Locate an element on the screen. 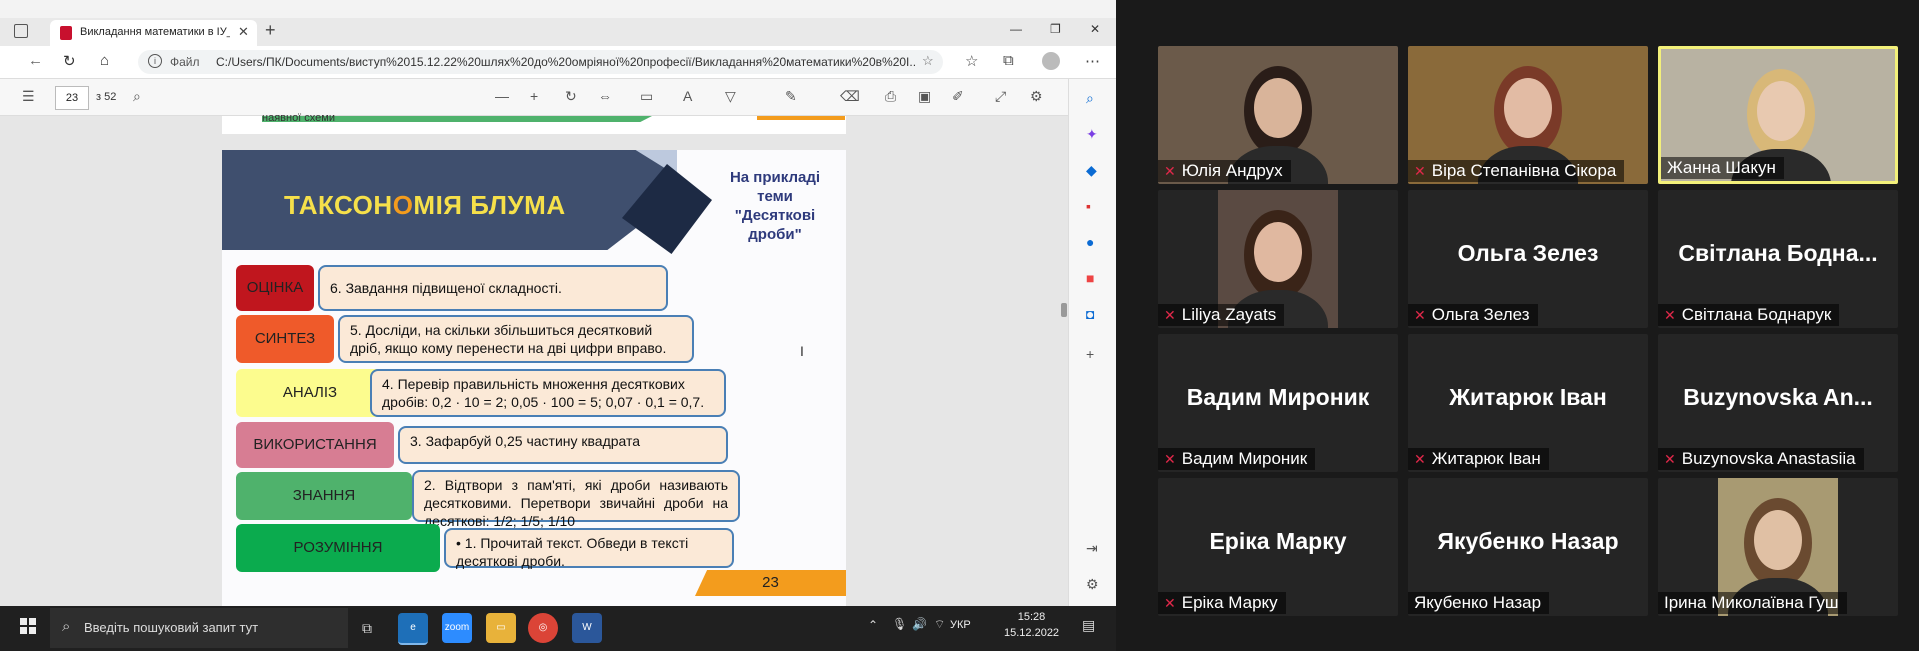  participant-tile: Ірина Миколаївна Гуш is located at coordinates (1778, 547).